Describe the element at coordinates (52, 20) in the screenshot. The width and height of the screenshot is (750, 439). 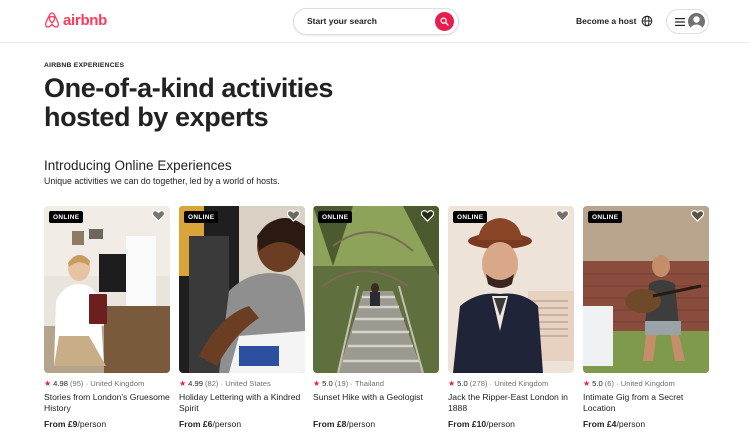
I see `airbnb-logo-icon` at that location.